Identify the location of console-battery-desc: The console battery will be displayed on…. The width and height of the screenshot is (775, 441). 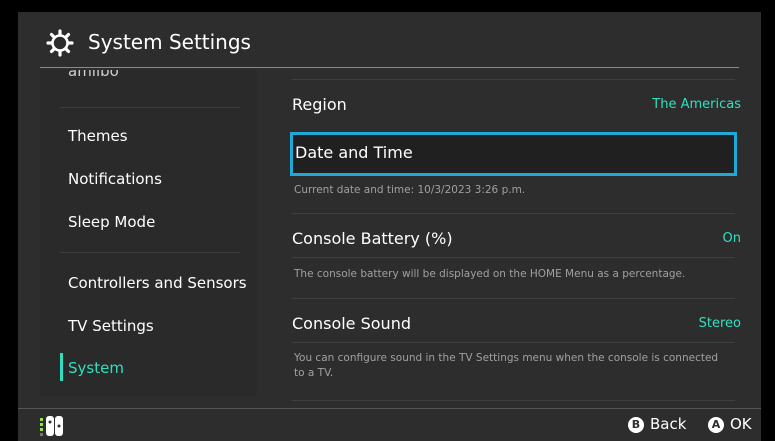
(490, 274).